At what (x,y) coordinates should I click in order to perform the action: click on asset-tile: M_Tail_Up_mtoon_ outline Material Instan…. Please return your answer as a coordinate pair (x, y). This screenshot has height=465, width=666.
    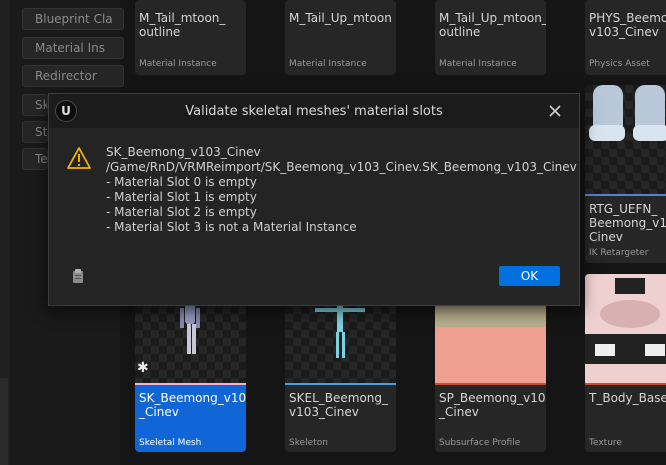
    Looking at the image, I should click on (490, 37).